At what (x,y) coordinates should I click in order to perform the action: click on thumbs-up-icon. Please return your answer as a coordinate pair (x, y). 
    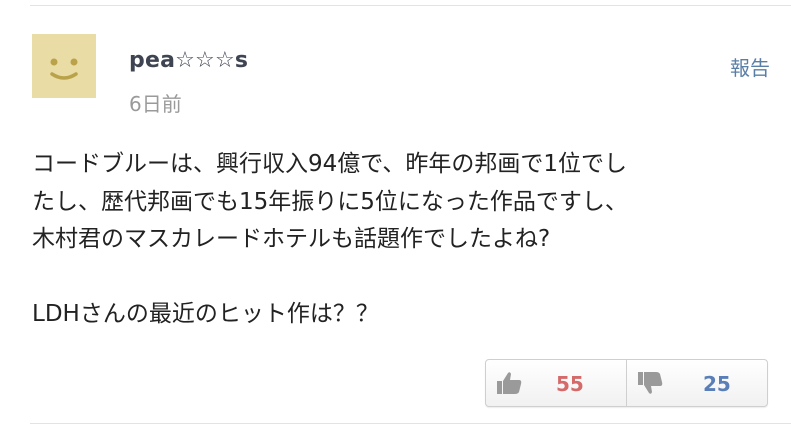
    Looking at the image, I should click on (509, 383).